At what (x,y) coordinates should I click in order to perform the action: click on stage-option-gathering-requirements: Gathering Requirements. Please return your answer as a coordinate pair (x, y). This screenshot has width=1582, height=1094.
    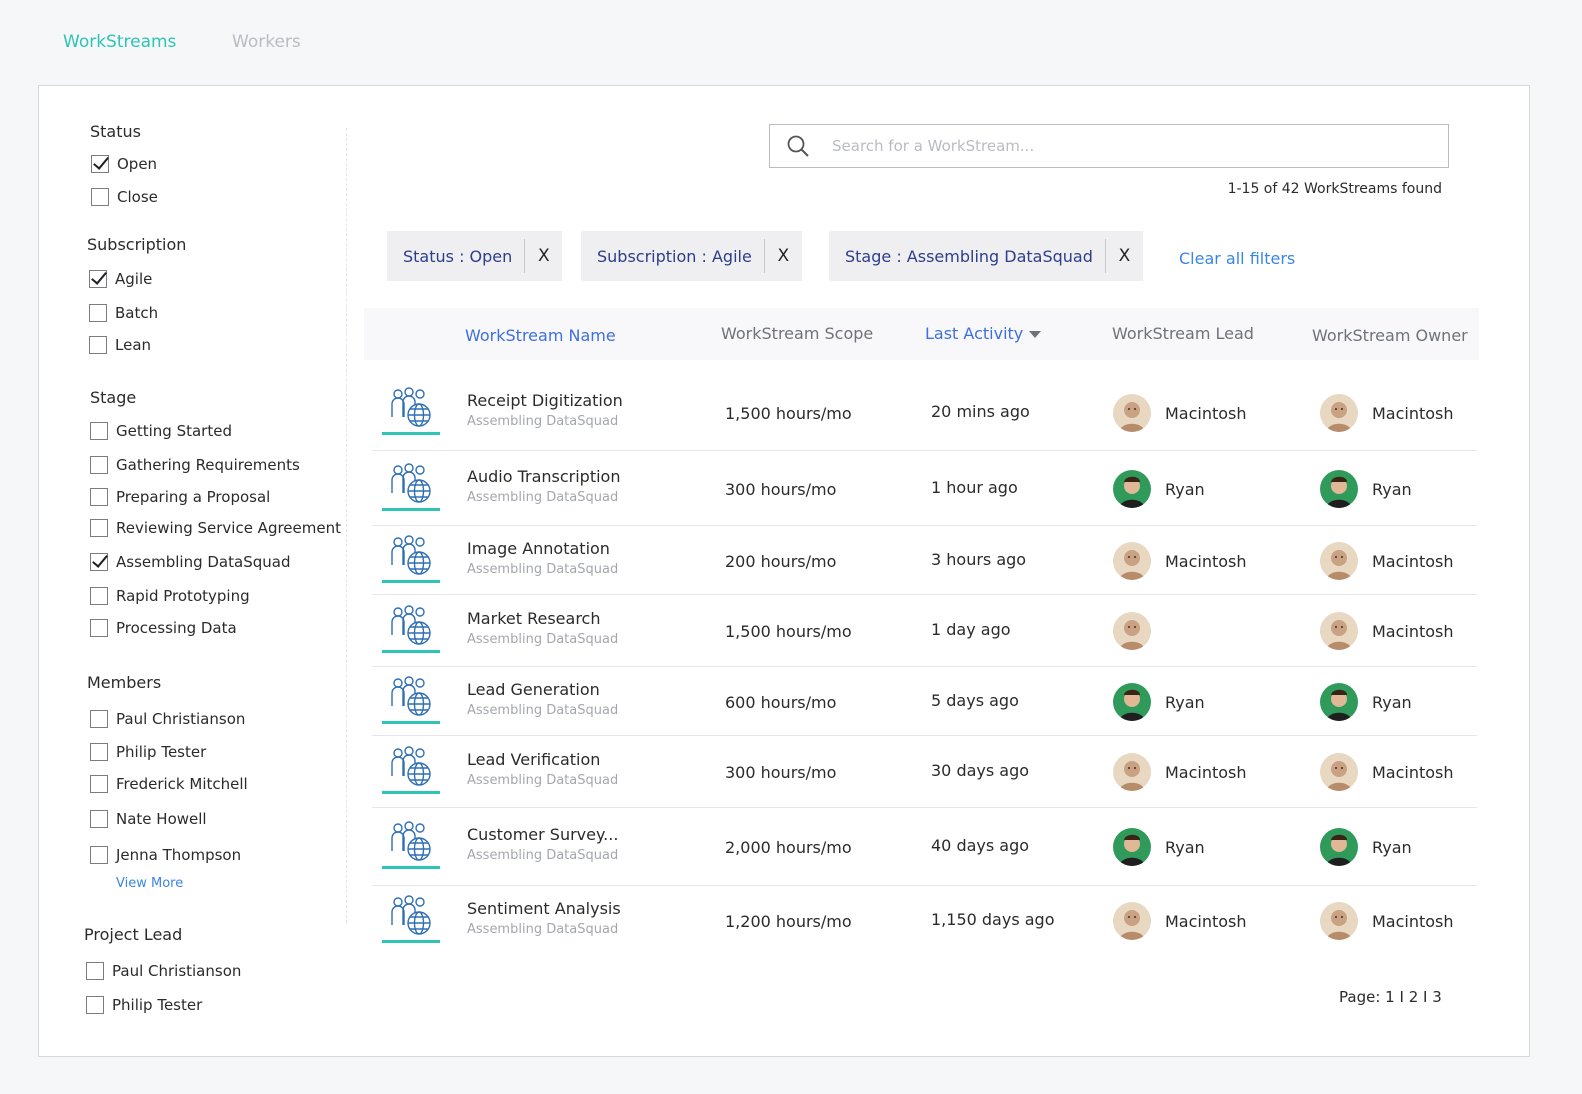
    Looking at the image, I should click on (195, 465).